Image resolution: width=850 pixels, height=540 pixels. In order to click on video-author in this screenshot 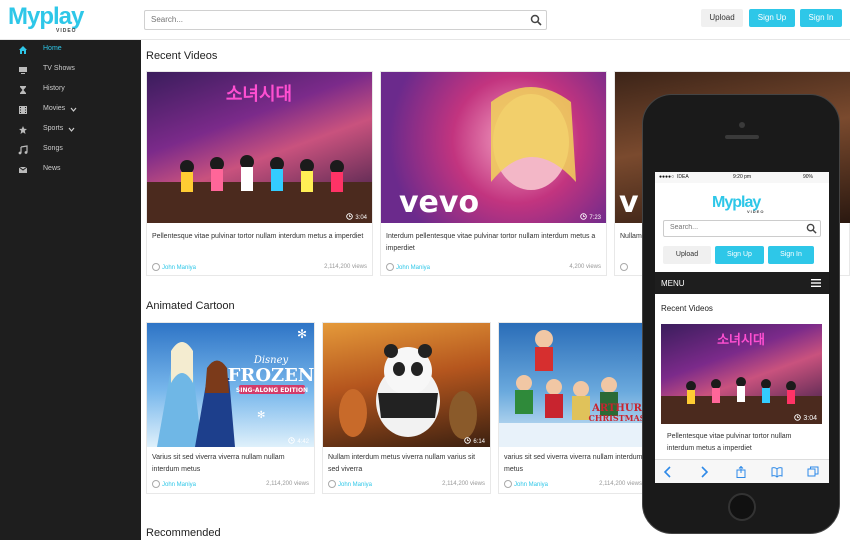, I will do `click(625, 267)`.